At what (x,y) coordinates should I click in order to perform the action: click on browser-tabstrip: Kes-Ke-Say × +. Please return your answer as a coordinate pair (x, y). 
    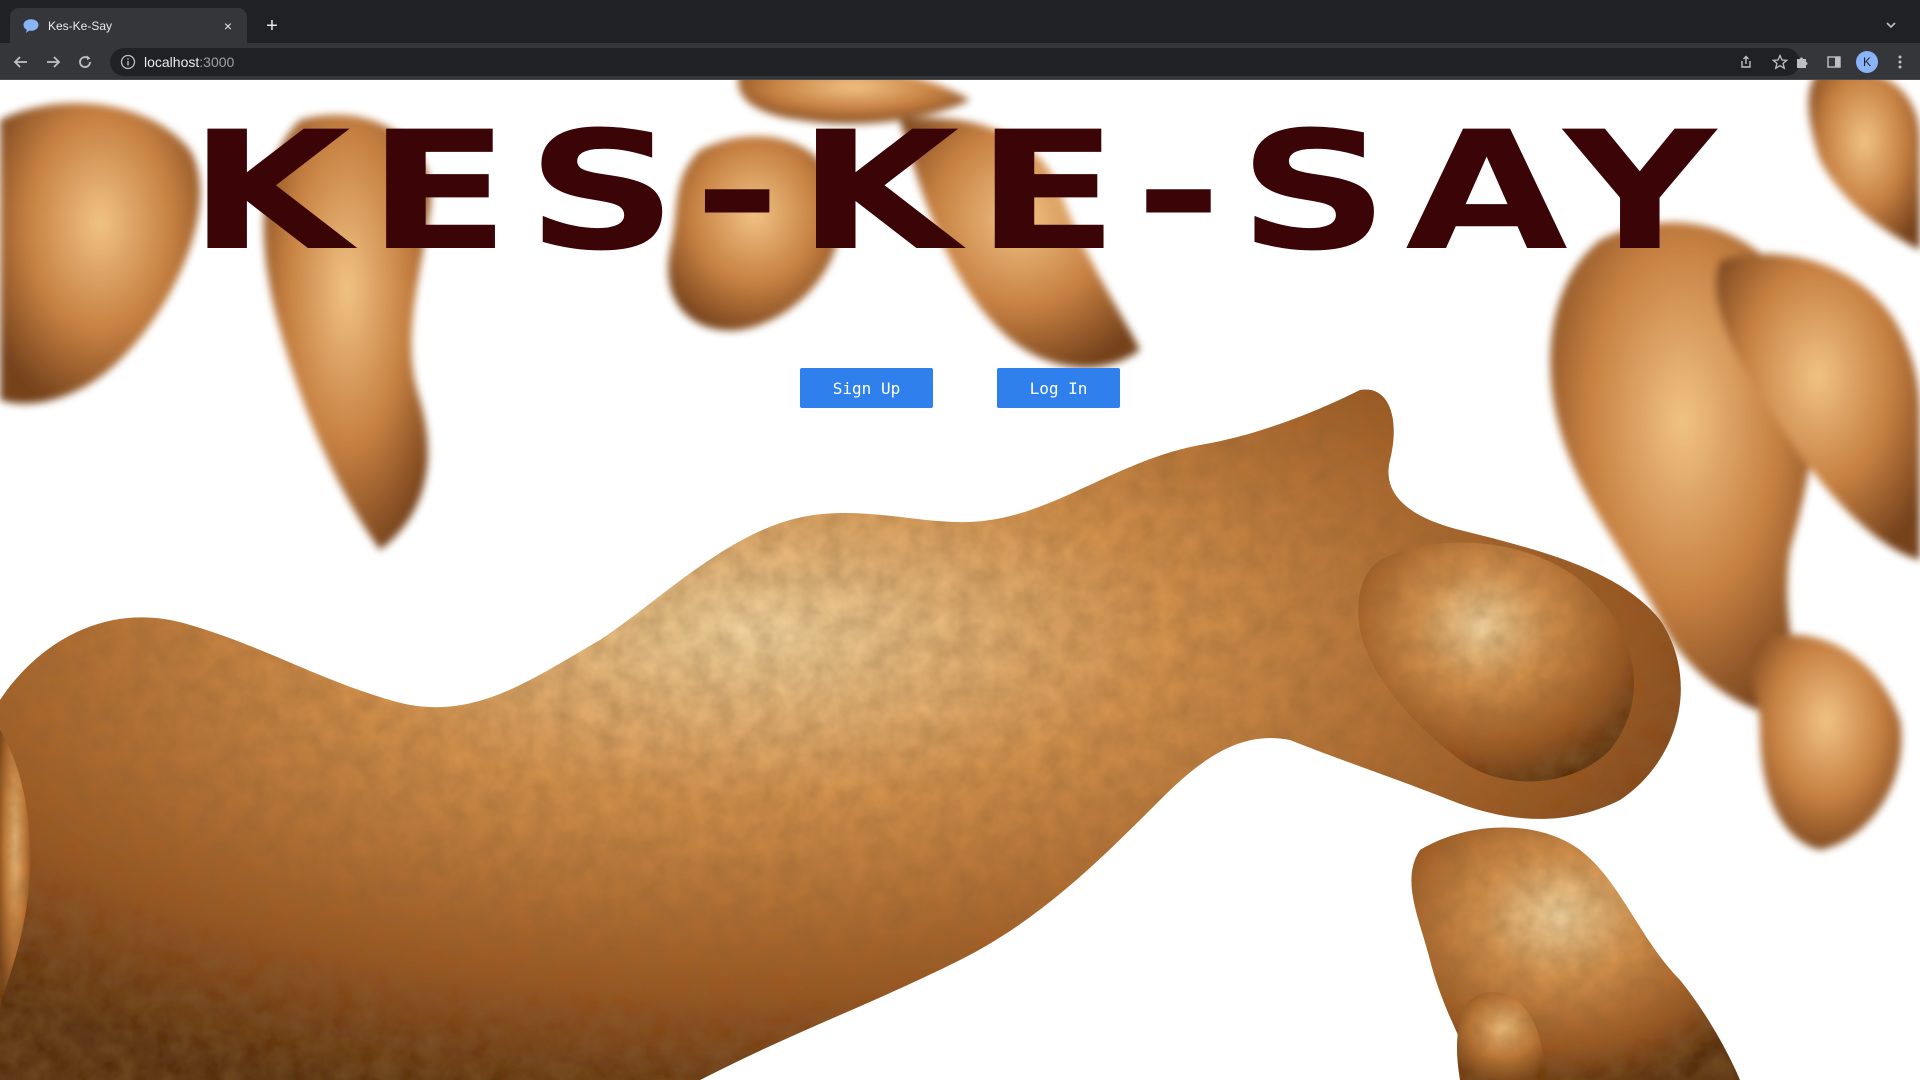
    Looking at the image, I should click on (960, 21).